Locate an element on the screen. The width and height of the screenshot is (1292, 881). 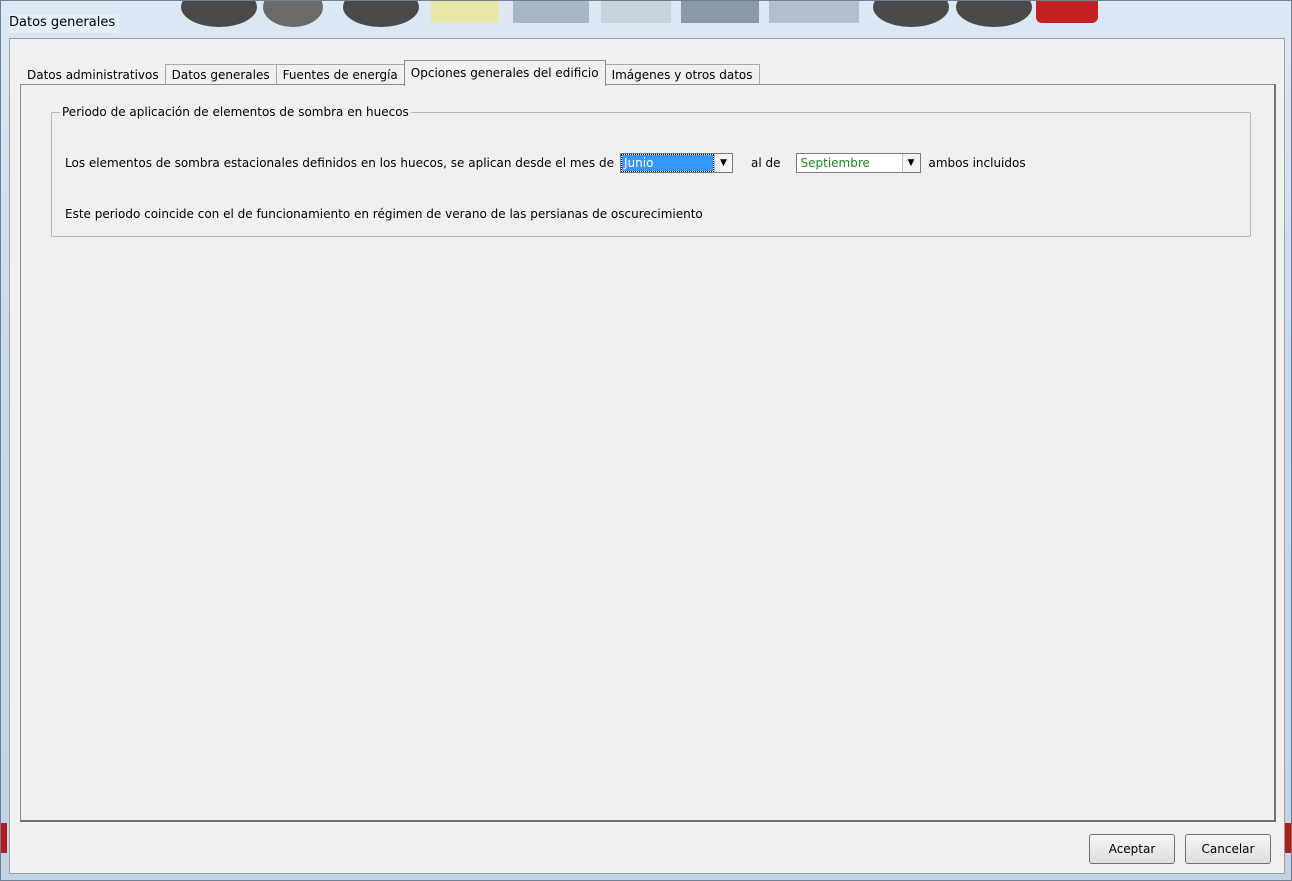
tab-opciones-generales-del-edificio: Opciones generales del edificio is located at coordinates (504, 73).